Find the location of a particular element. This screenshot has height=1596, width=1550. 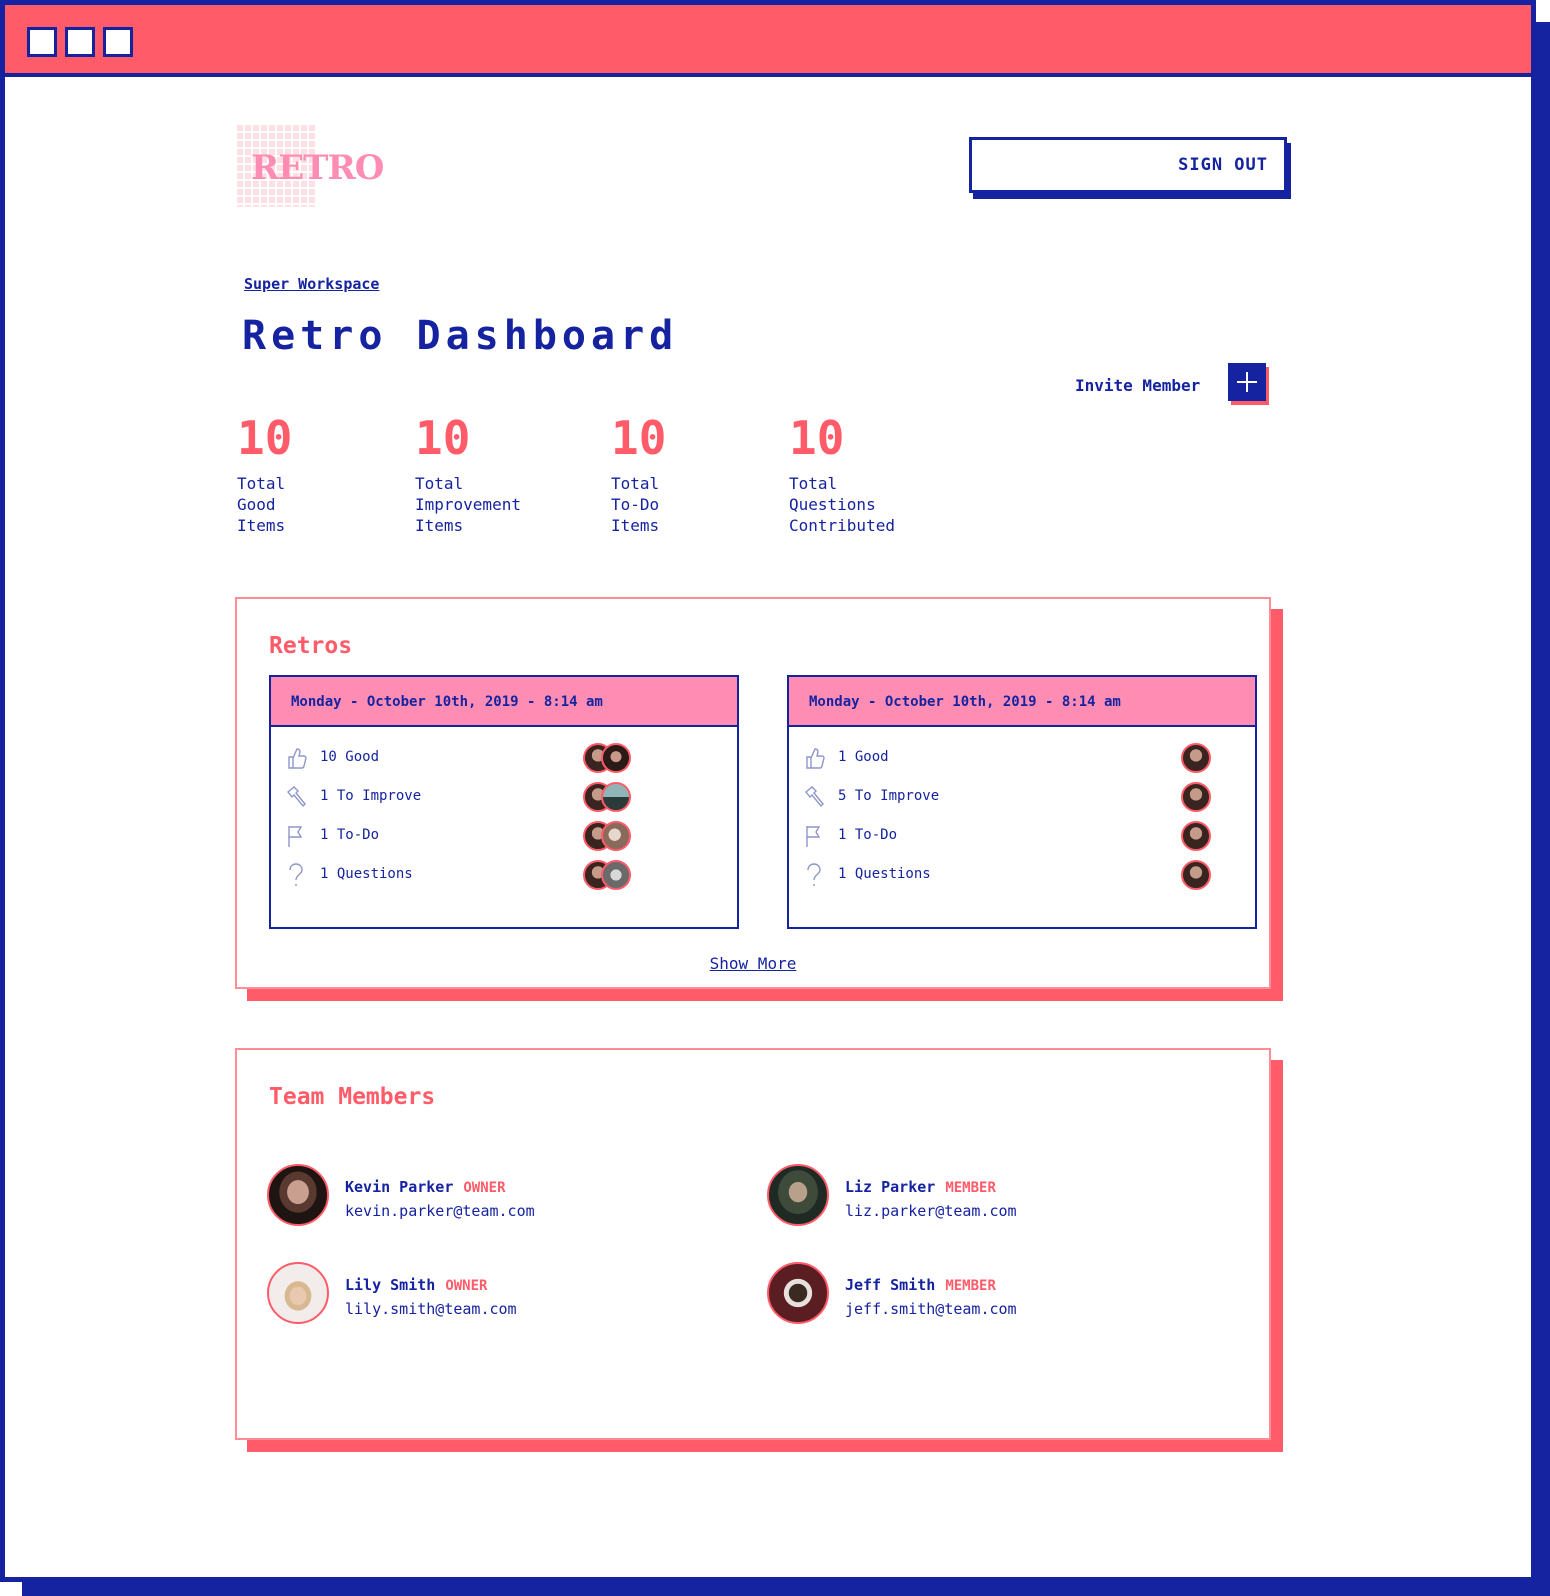

stat-label: Total To-Do Items is located at coordinates (635, 504).